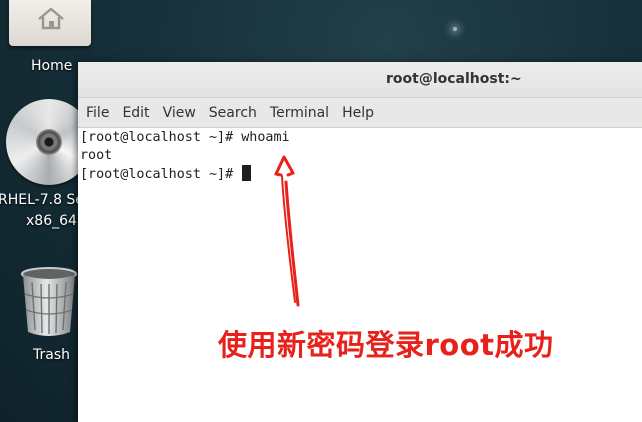  Describe the element at coordinates (185, 137) in the screenshot. I see `terminal-line: [root@localhost ~]# whoami` at that location.